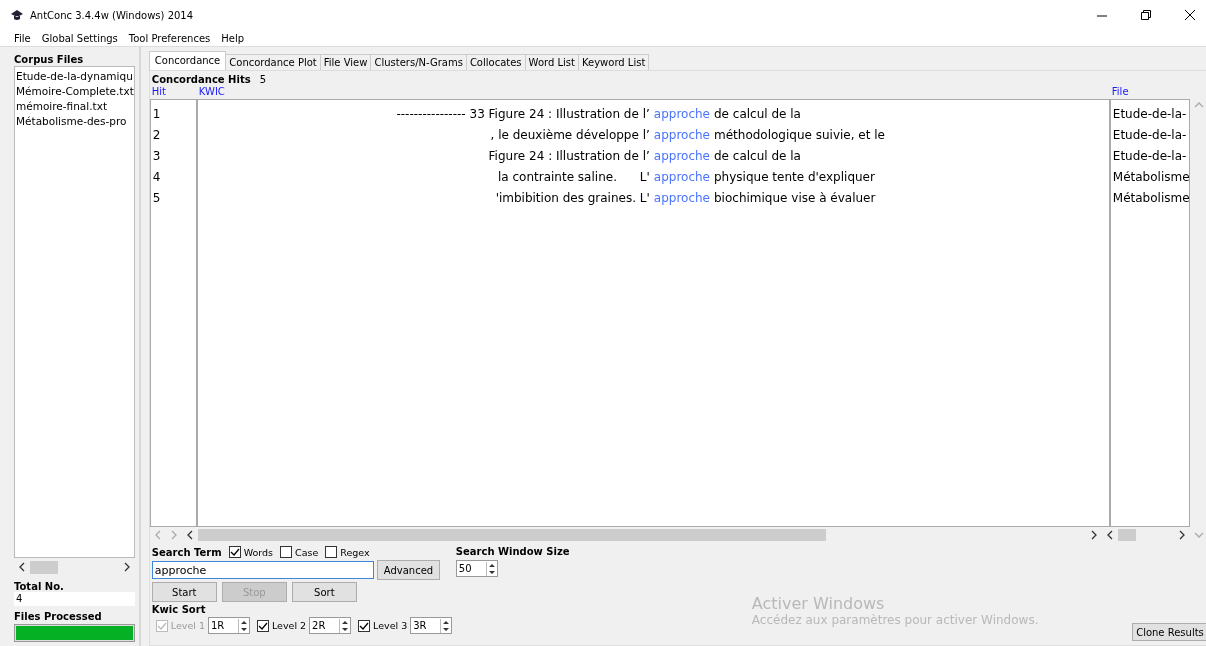 The height and width of the screenshot is (646, 1206). Describe the element at coordinates (262, 570) in the screenshot. I see `search-input: approche` at that location.